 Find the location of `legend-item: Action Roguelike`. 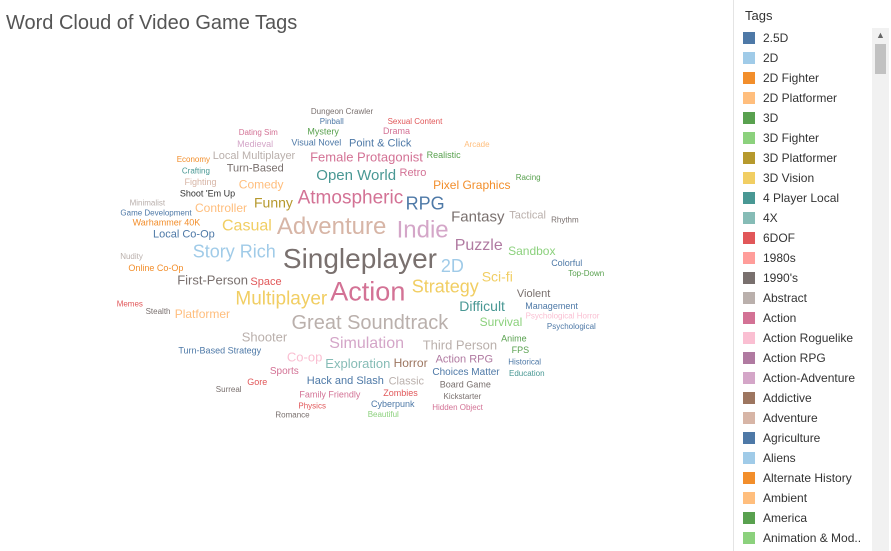

legend-item: Action Roguelike is located at coordinates (805, 338).